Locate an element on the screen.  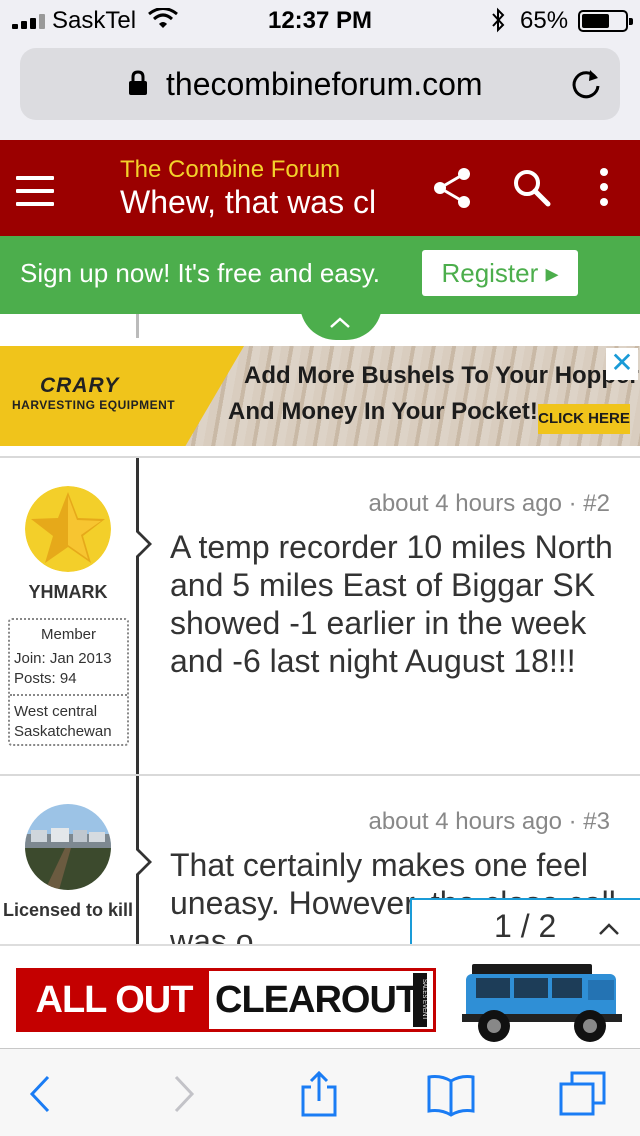
username: Licensed to kill is located at coordinates (68, 910).